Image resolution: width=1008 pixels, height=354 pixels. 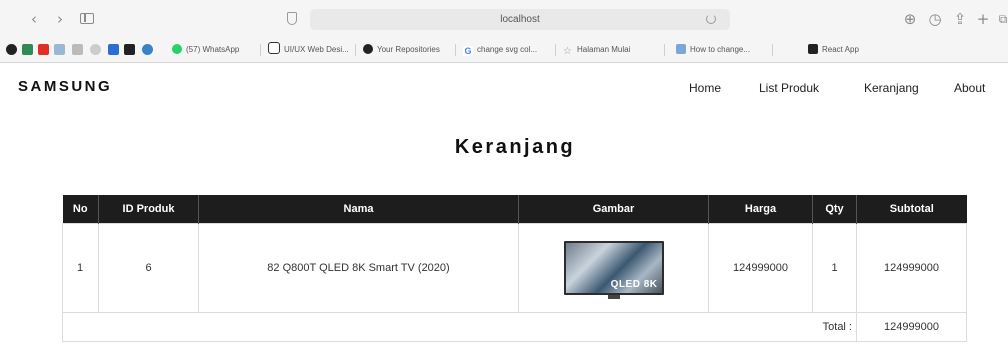 What do you see at coordinates (113, 49) in the screenshot?
I see `extension-icon` at bounding box center [113, 49].